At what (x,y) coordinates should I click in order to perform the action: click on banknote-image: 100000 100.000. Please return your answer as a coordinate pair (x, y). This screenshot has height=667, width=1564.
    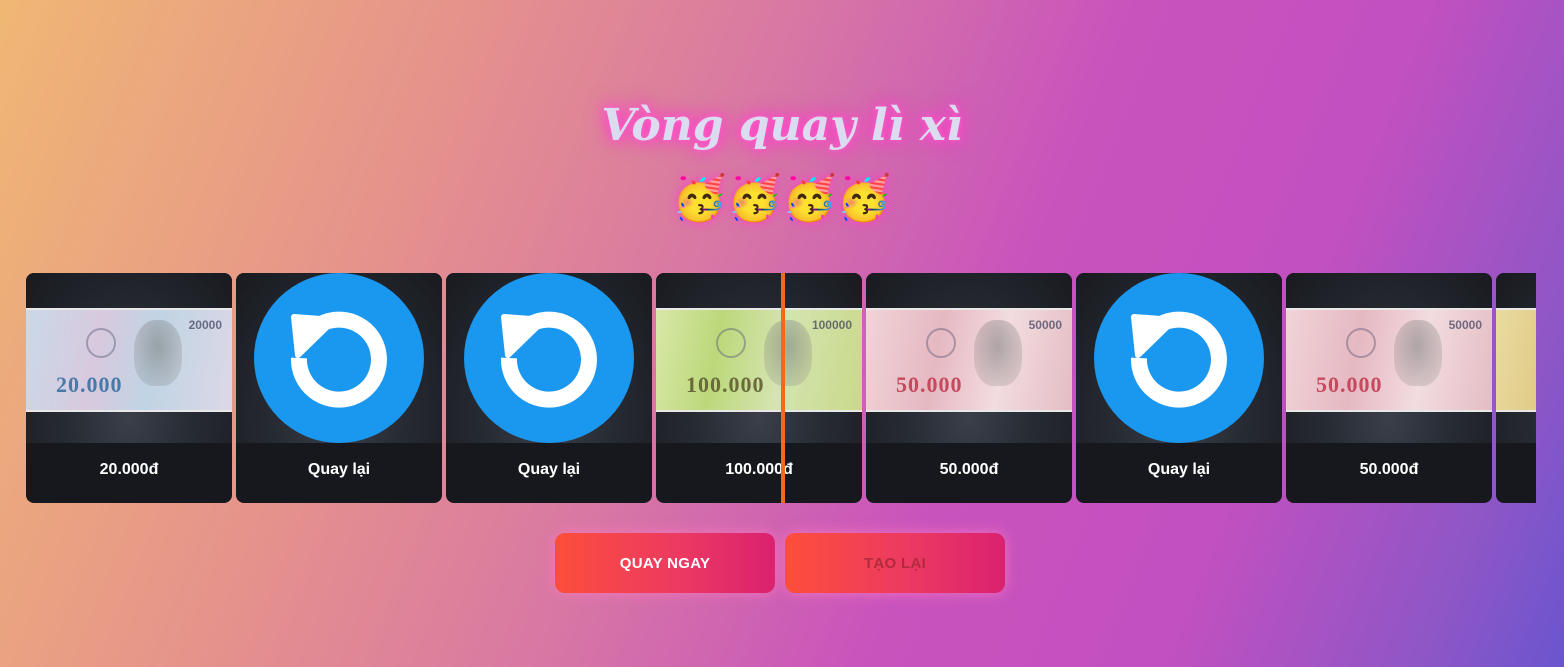
    Looking at the image, I should click on (759, 360).